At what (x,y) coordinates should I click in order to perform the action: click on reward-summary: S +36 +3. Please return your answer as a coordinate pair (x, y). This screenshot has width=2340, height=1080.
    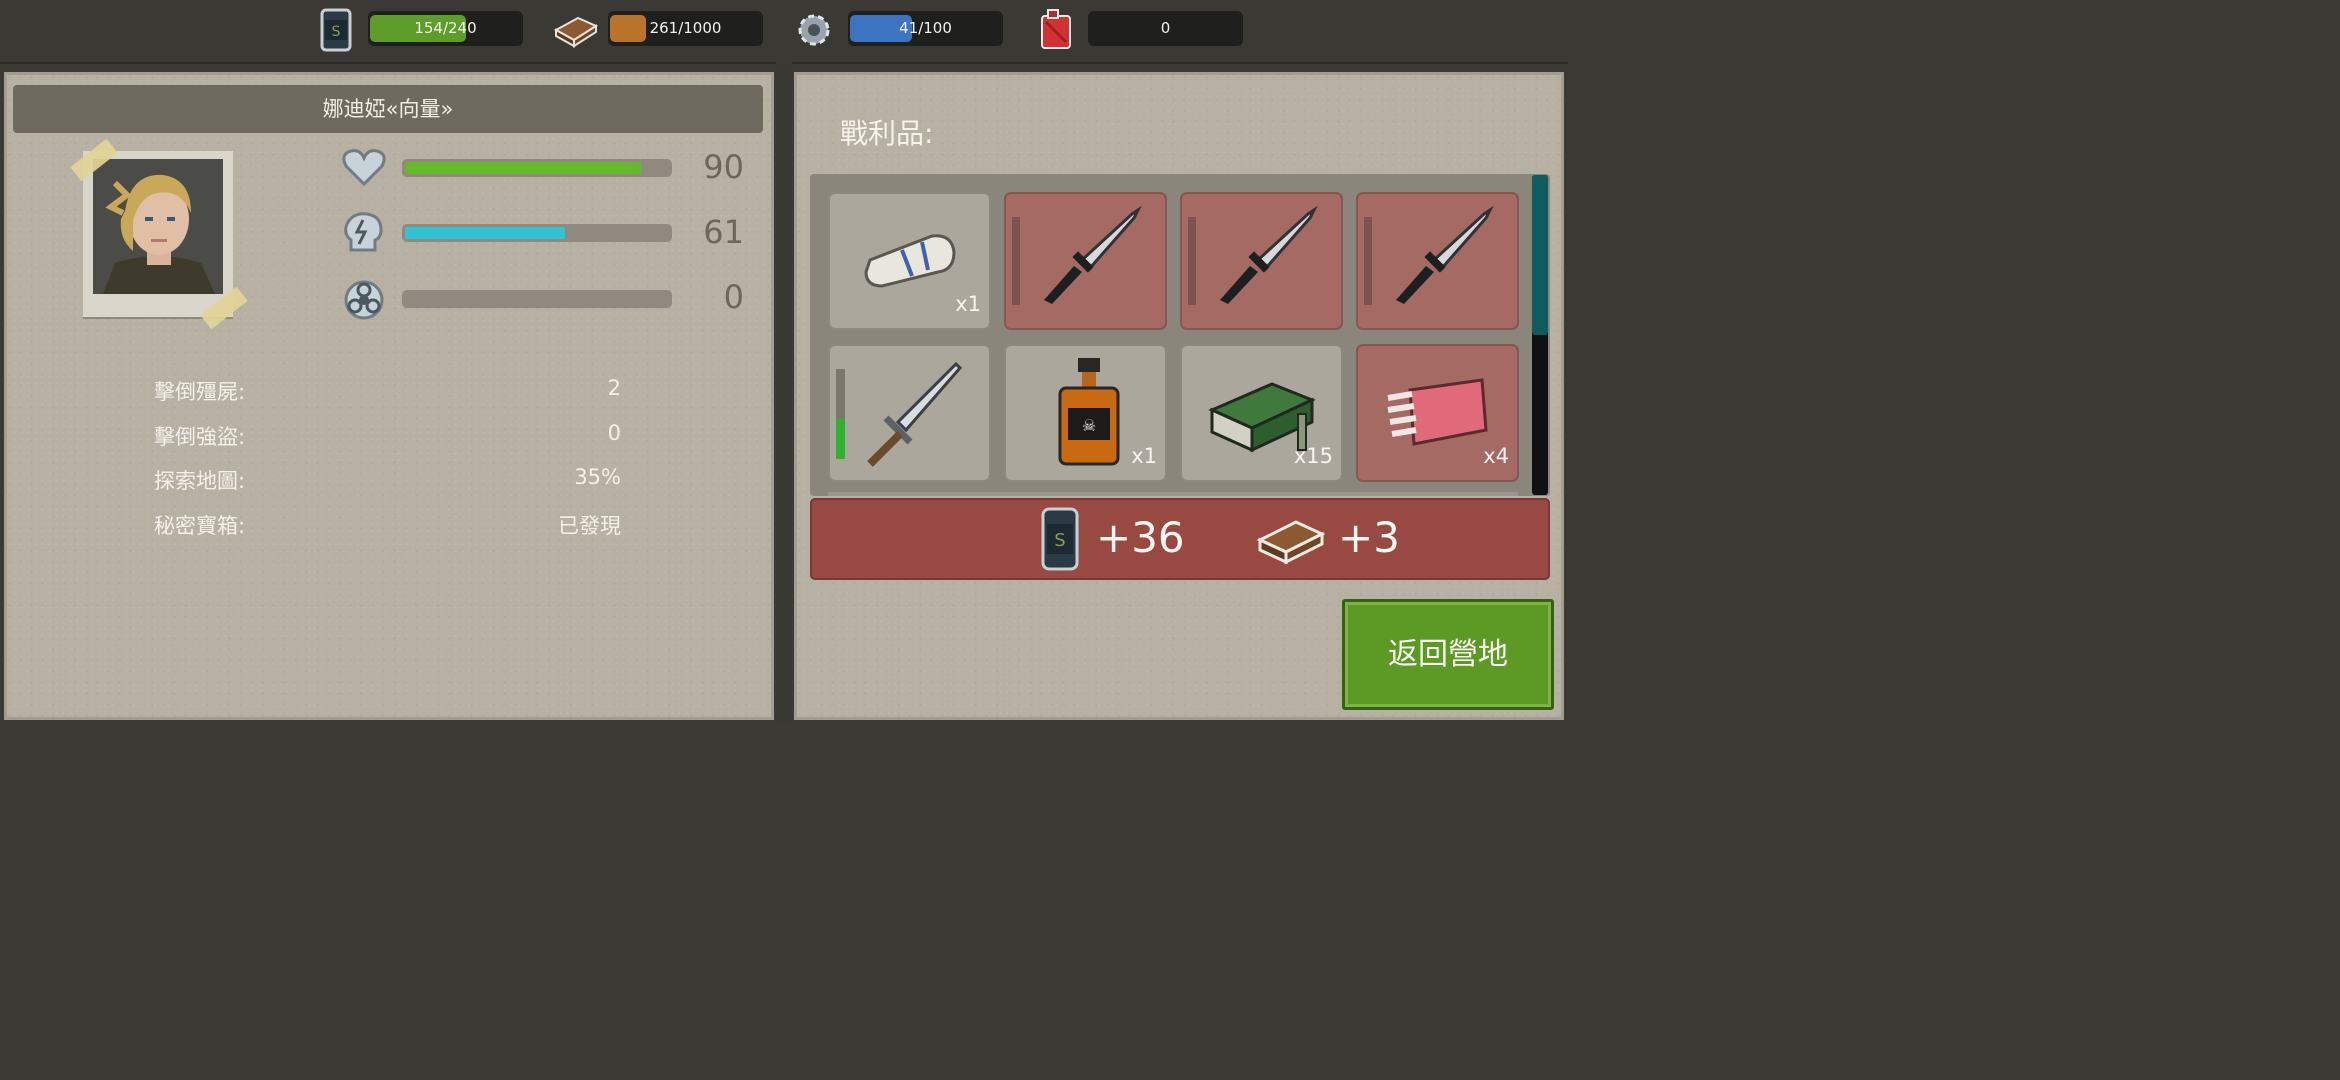
    Looking at the image, I should click on (1180, 539).